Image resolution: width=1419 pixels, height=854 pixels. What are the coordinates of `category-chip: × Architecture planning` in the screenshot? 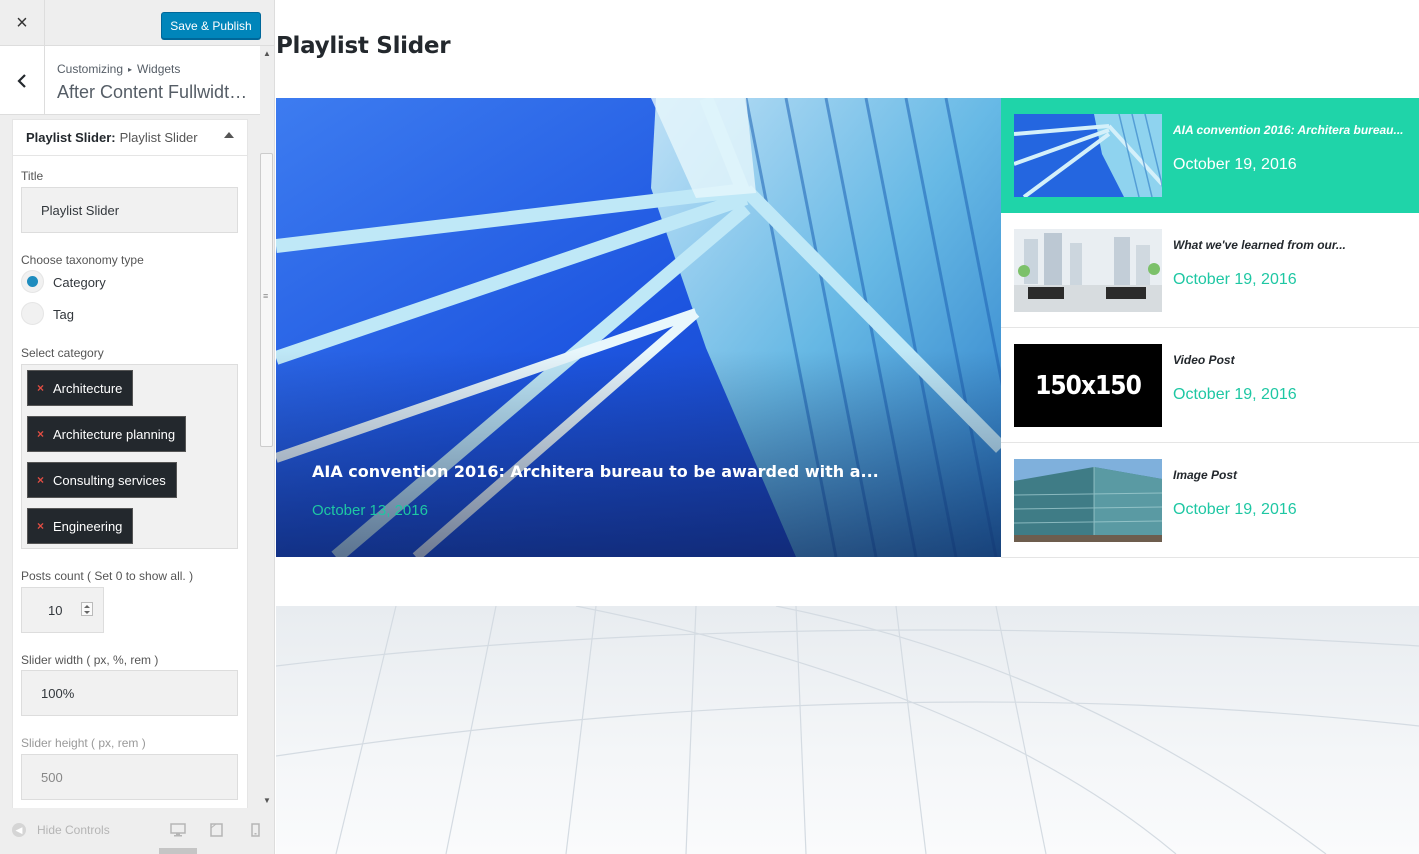 It's located at (107, 434).